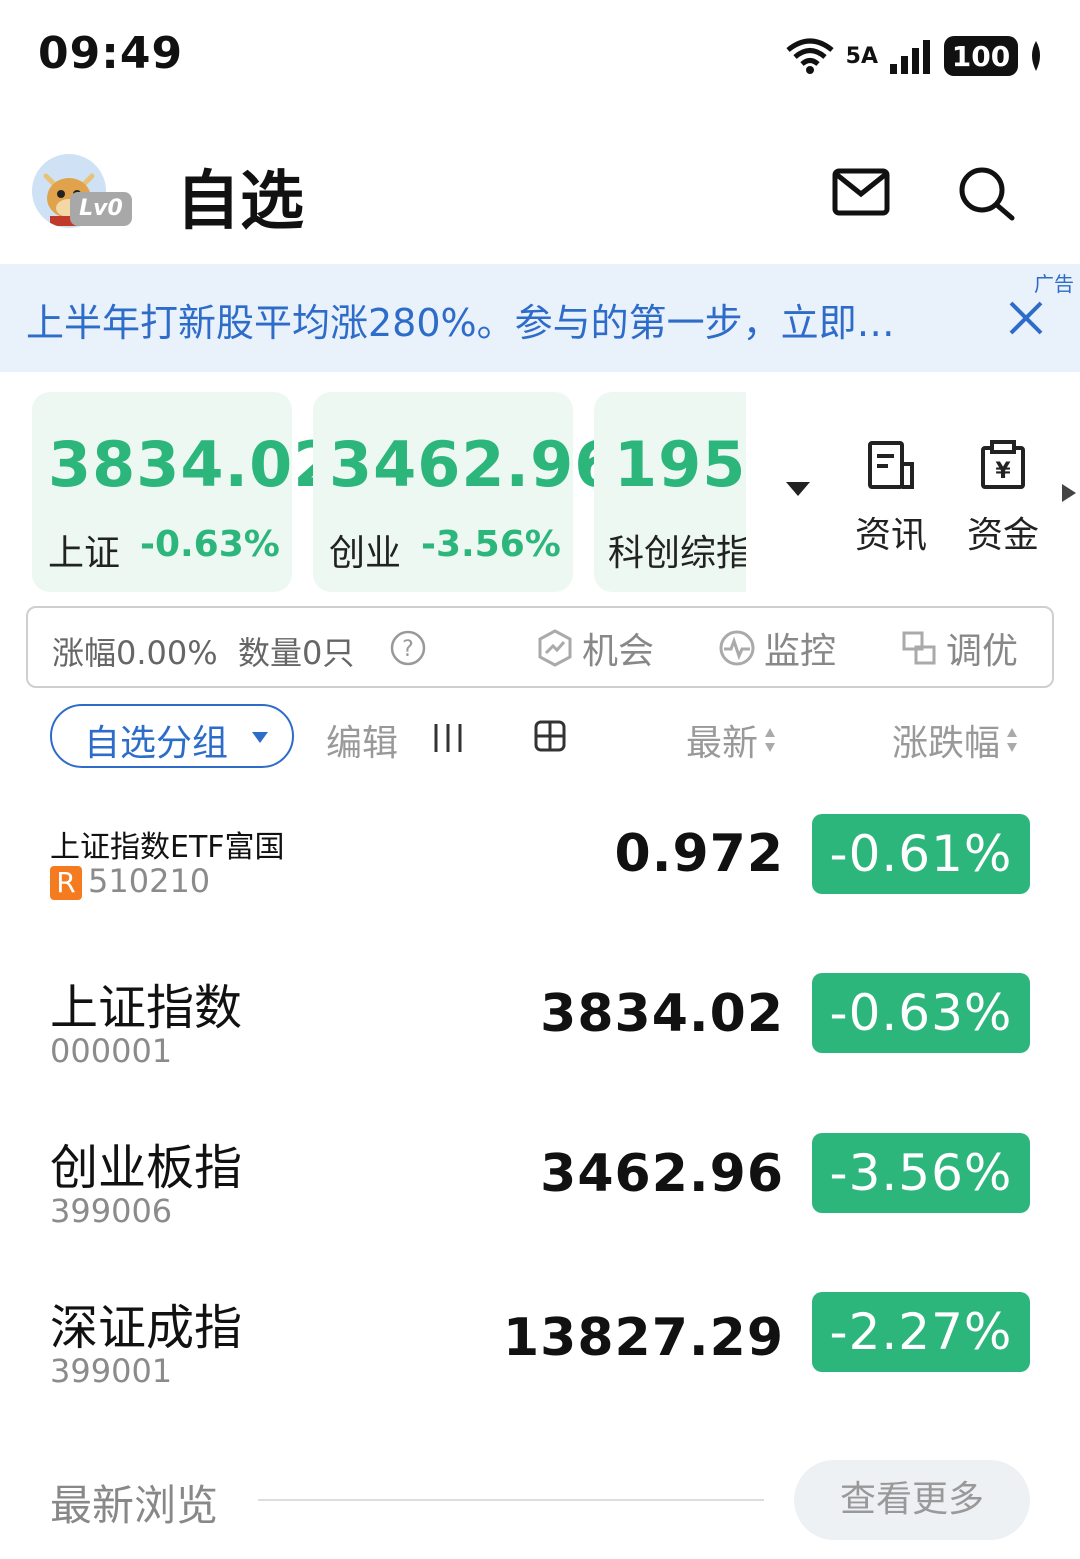 The height and width of the screenshot is (1559, 1080). What do you see at coordinates (156, 743) in the screenshot?
I see `group-label: 自选分组` at bounding box center [156, 743].